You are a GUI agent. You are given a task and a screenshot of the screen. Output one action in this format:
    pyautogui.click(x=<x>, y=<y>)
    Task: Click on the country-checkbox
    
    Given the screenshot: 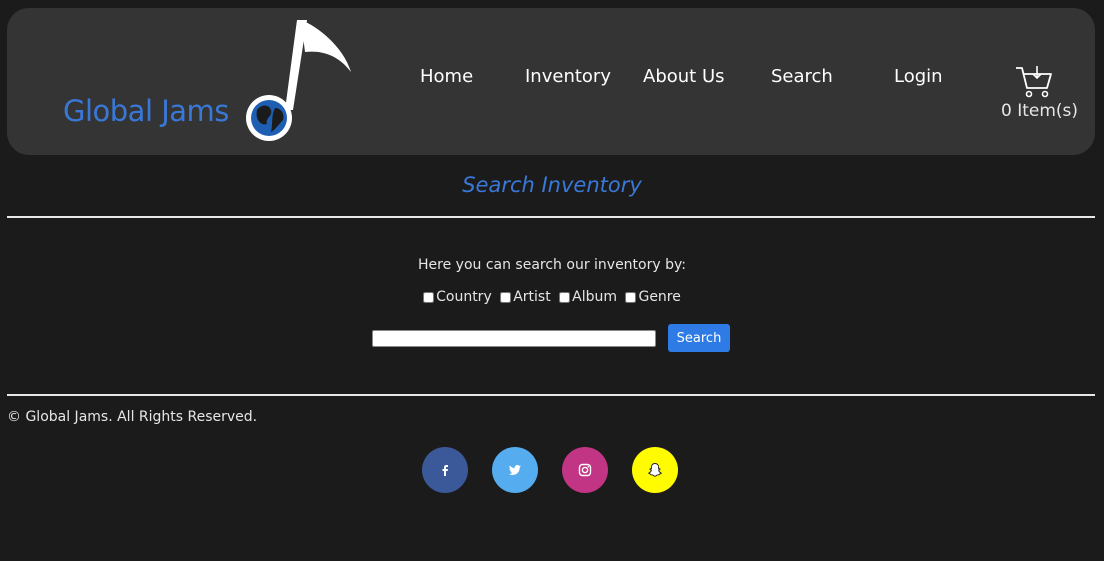 What is the action you would take?
    pyautogui.click(x=429, y=297)
    